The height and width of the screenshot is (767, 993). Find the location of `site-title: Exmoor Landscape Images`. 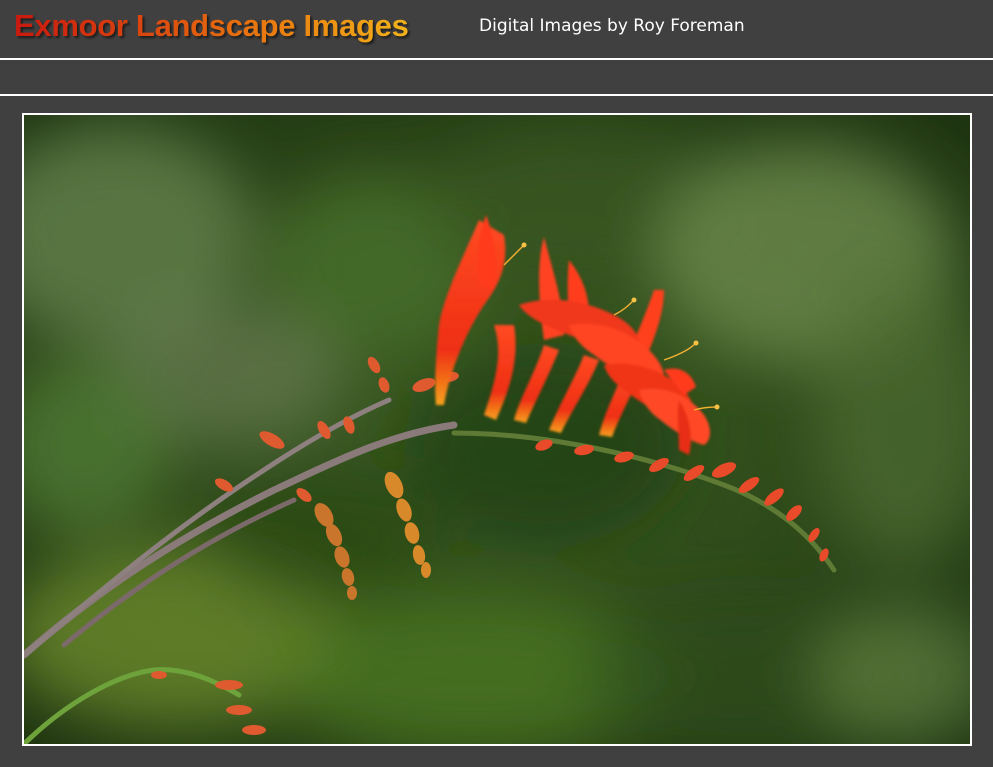

site-title: Exmoor Landscape Images is located at coordinates (211, 26).